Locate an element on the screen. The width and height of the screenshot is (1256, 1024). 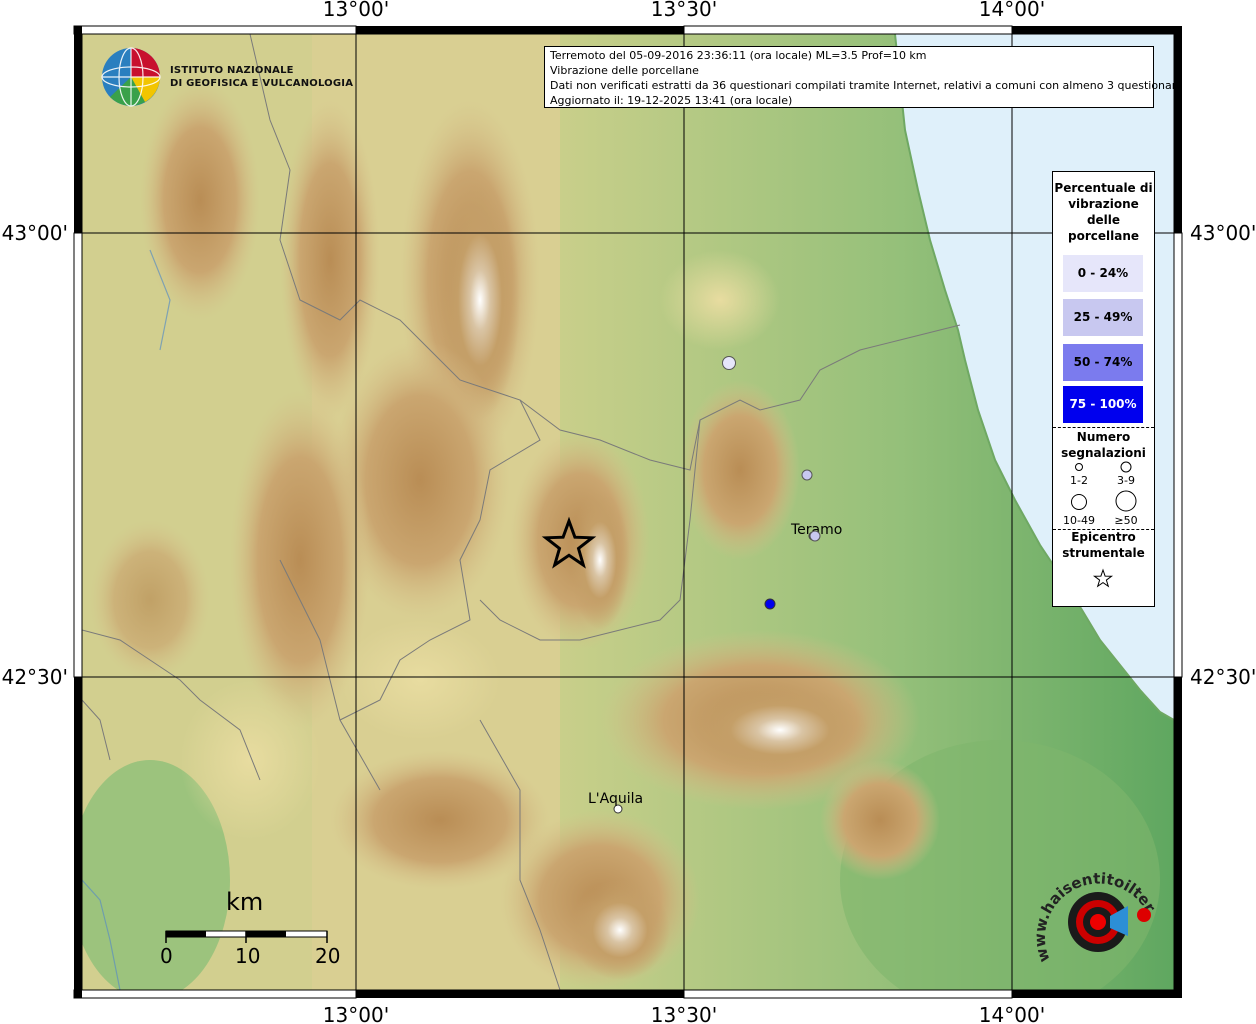
legend-count-1-2: 1-2 is located at coordinates (1079, 480).